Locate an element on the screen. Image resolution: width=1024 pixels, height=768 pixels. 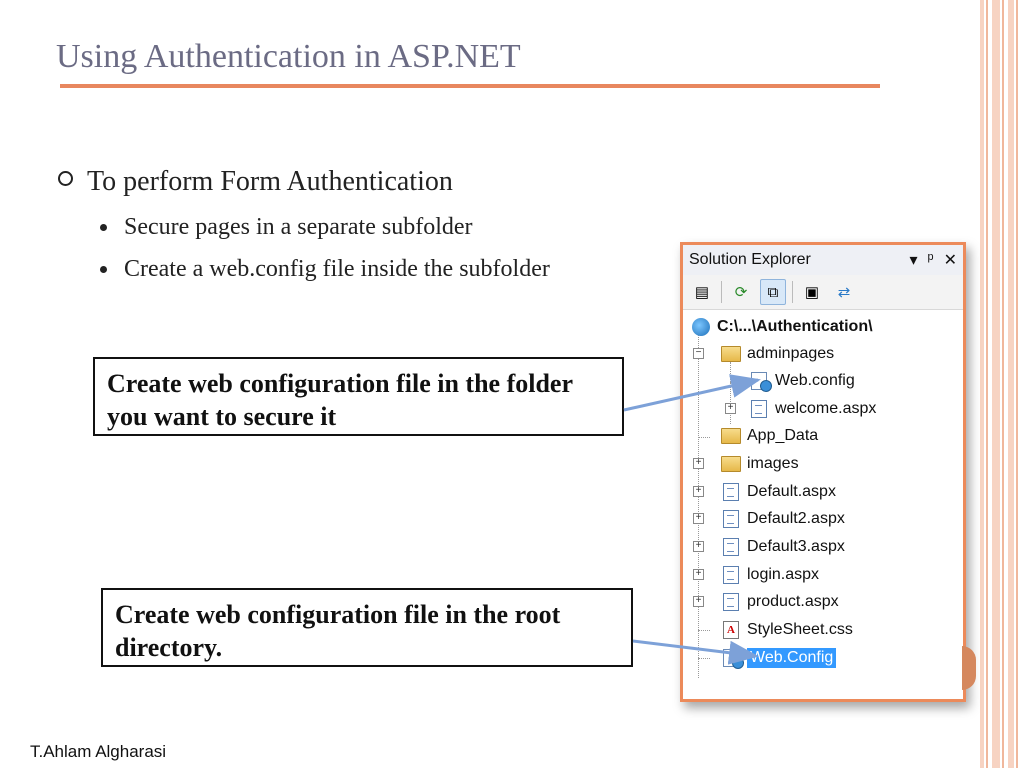
tree-root: C:\...\Authentication\ is located at coordinates (782, 327).